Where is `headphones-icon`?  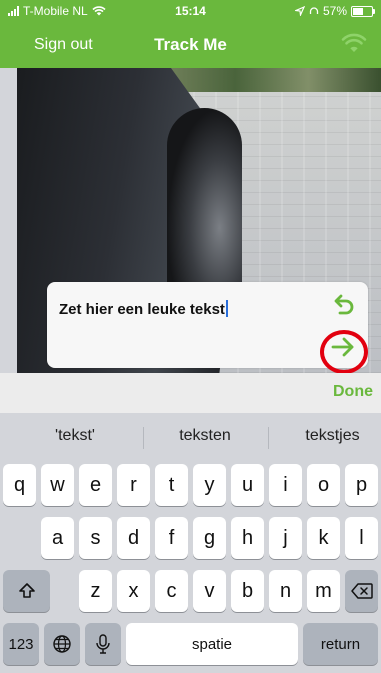 headphones-icon is located at coordinates (314, 10).